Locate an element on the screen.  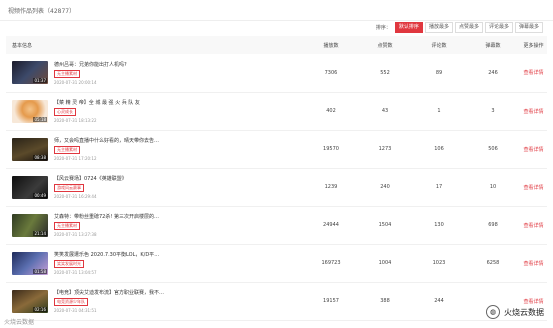
video-tag: 笑笑发展时光 is located at coordinates (69, 264).